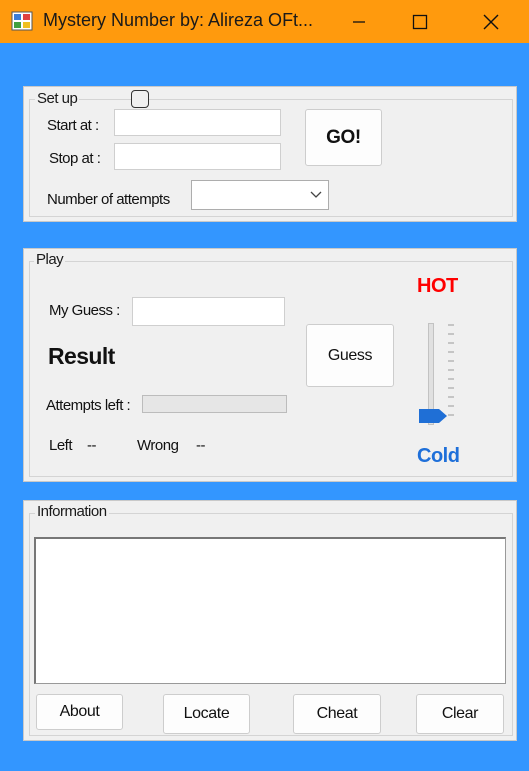 This screenshot has height=771, width=529. What do you see at coordinates (434, 416) in the screenshot?
I see `slider-thumb` at bounding box center [434, 416].